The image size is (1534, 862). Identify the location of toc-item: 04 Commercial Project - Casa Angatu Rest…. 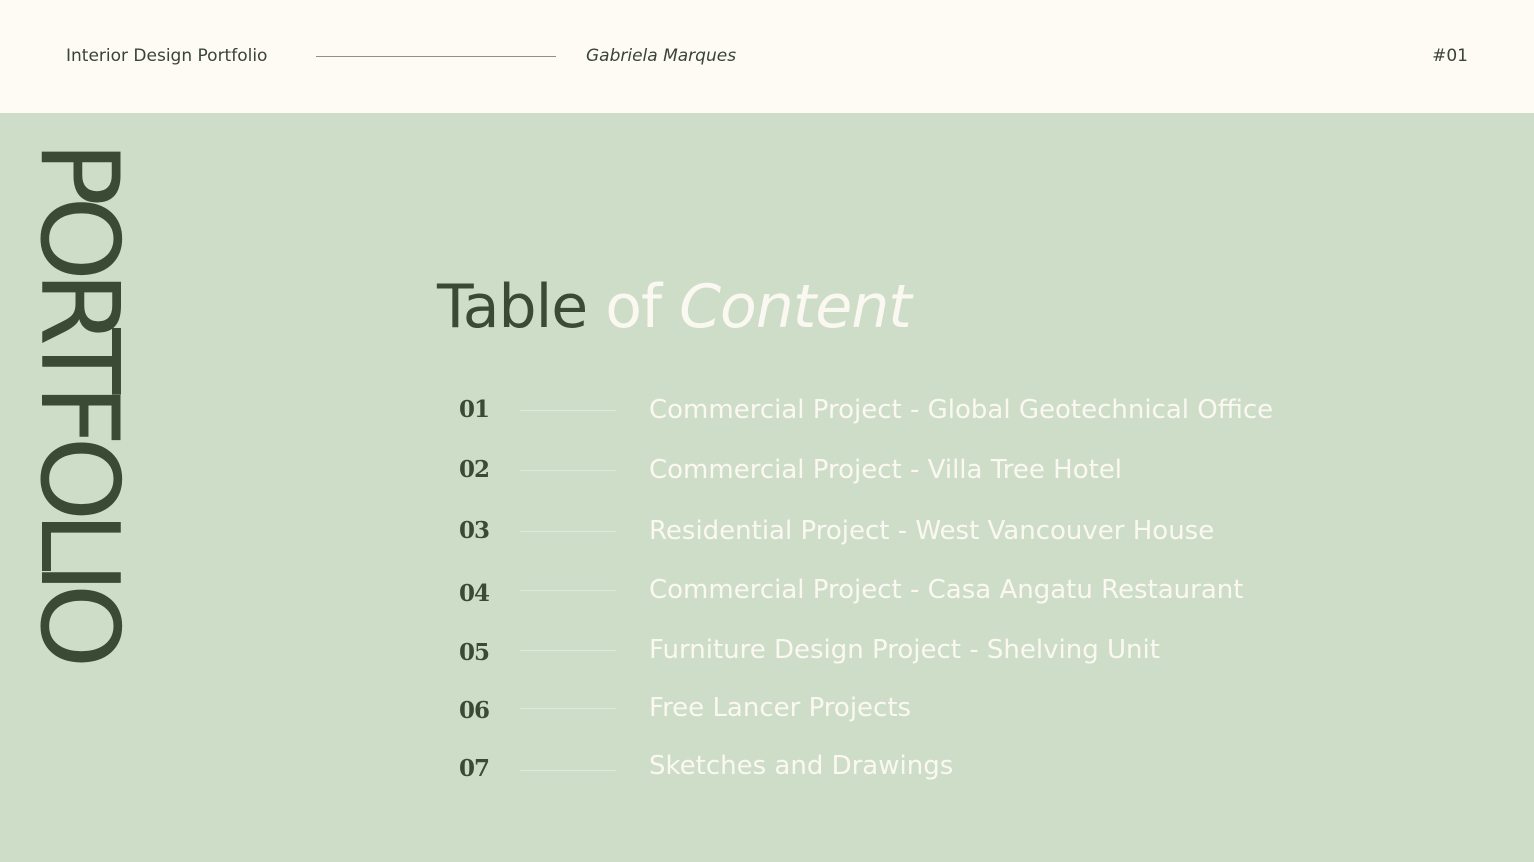
(767, 590).